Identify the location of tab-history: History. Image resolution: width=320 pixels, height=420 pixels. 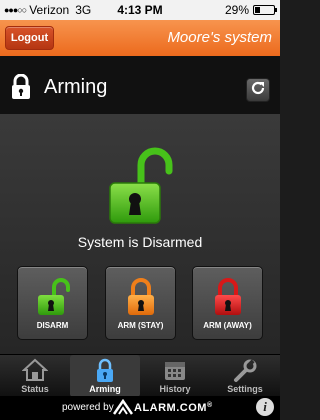
(175, 376).